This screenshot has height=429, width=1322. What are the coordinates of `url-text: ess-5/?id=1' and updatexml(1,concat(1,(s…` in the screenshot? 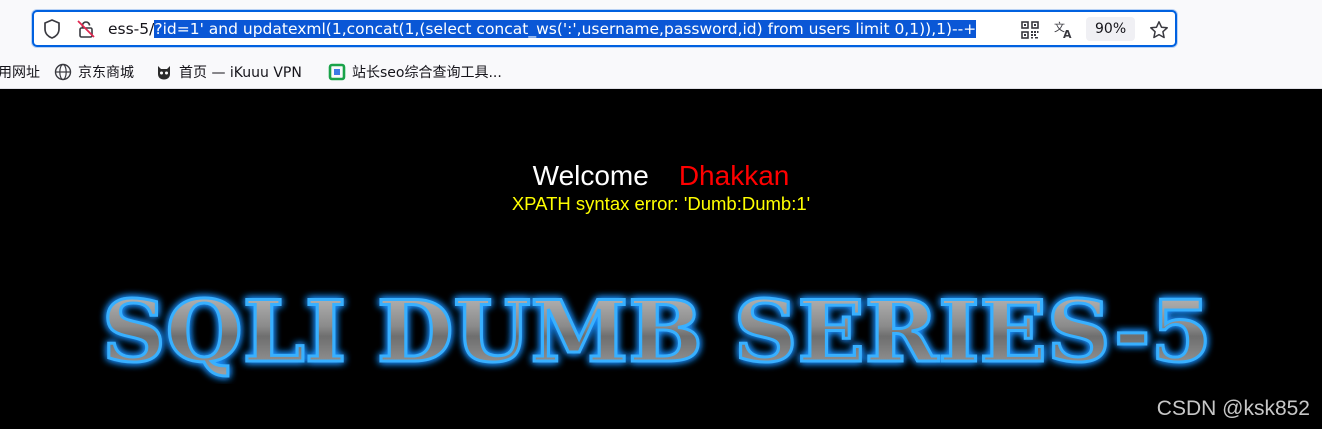 It's located at (542, 29).